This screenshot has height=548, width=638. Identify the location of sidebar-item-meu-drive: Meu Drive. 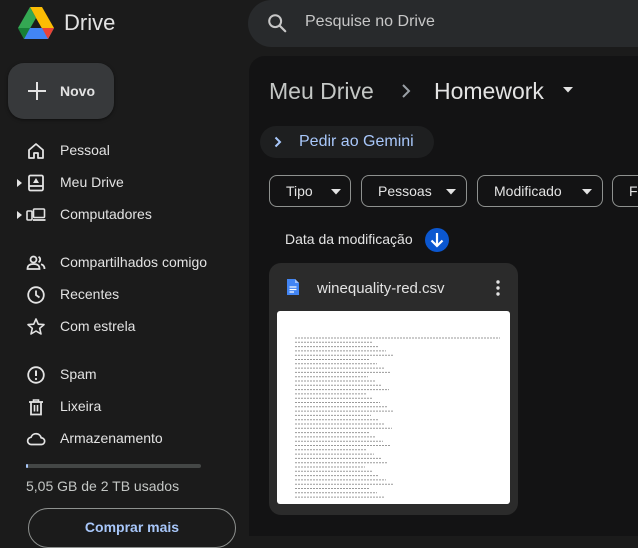
(120, 183).